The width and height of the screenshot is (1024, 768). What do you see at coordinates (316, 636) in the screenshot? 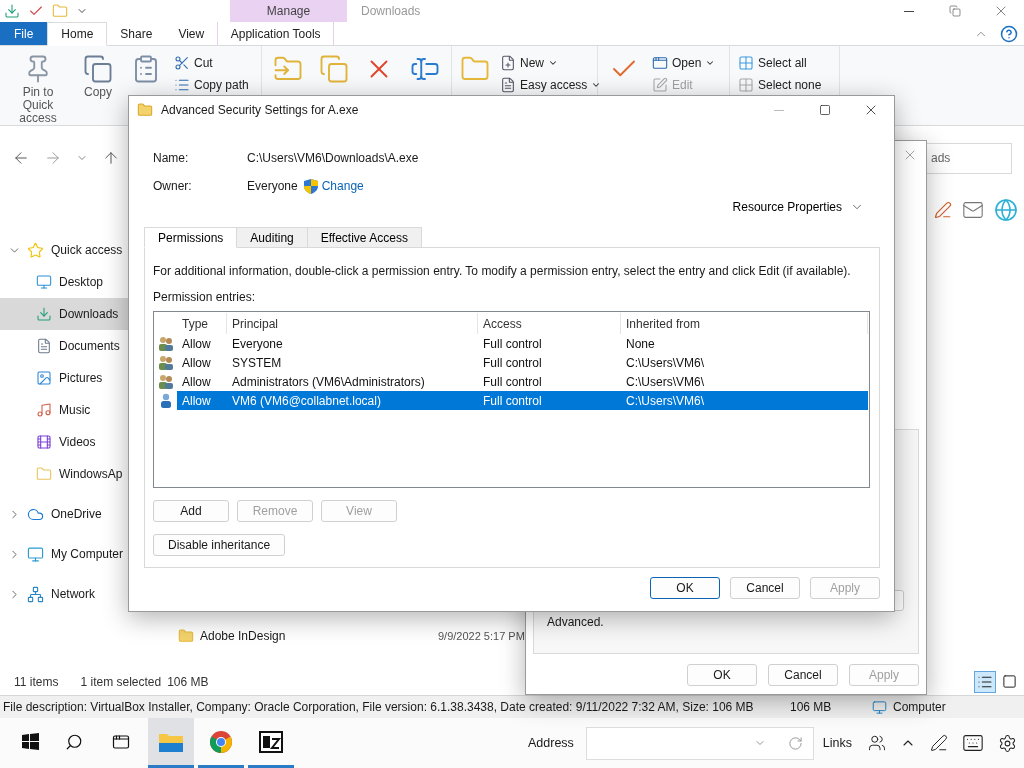
I see `file-name: Adobe InDesign` at bounding box center [316, 636].